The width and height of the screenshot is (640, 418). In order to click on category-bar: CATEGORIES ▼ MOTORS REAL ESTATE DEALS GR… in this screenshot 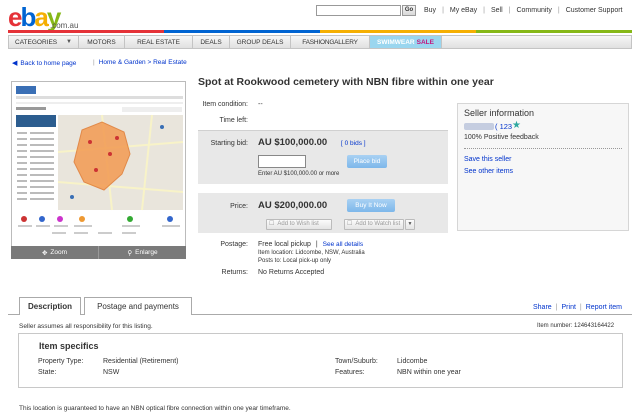, I will do `click(320, 42)`.